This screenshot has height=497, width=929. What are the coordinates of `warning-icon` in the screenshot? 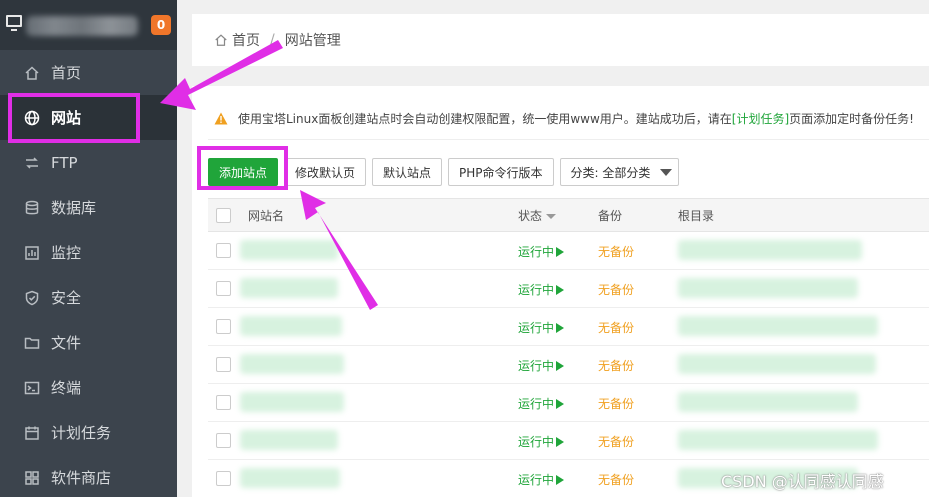 It's located at (221, 118).